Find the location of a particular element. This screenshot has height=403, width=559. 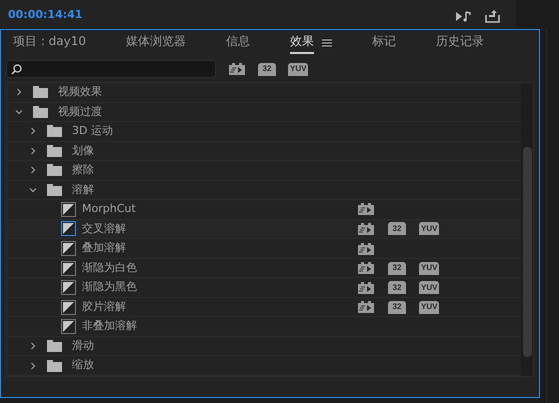

effect-label: 胶片溶解 is located at coordinates (104, 307).